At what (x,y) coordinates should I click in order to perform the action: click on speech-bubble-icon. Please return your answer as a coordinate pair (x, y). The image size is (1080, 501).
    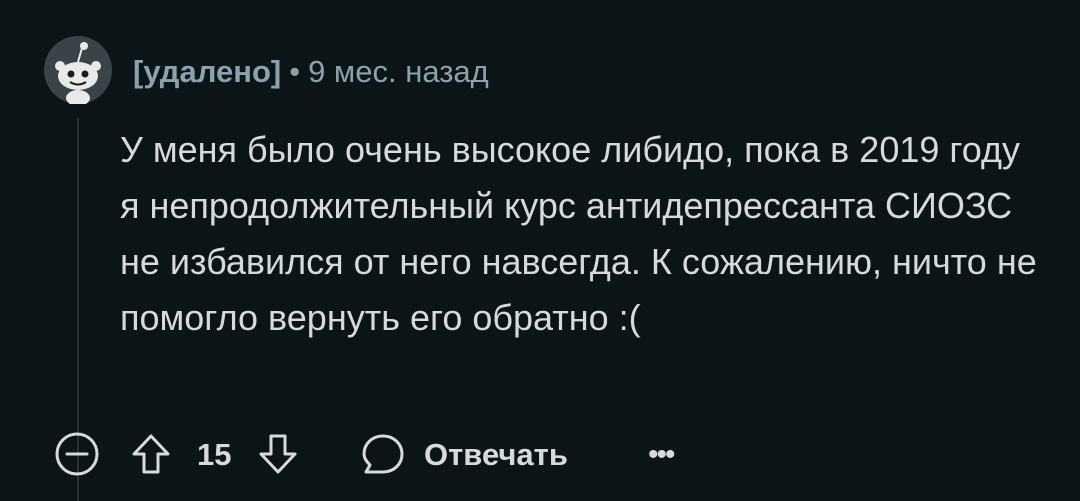
    Looking at the image, I should click on (383, 454).